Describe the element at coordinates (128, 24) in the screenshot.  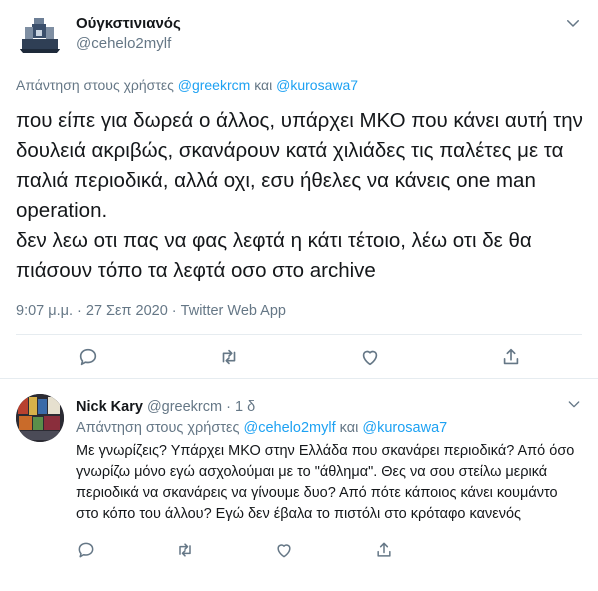
I see `display-name: Ούγκστινιανός` at that location.